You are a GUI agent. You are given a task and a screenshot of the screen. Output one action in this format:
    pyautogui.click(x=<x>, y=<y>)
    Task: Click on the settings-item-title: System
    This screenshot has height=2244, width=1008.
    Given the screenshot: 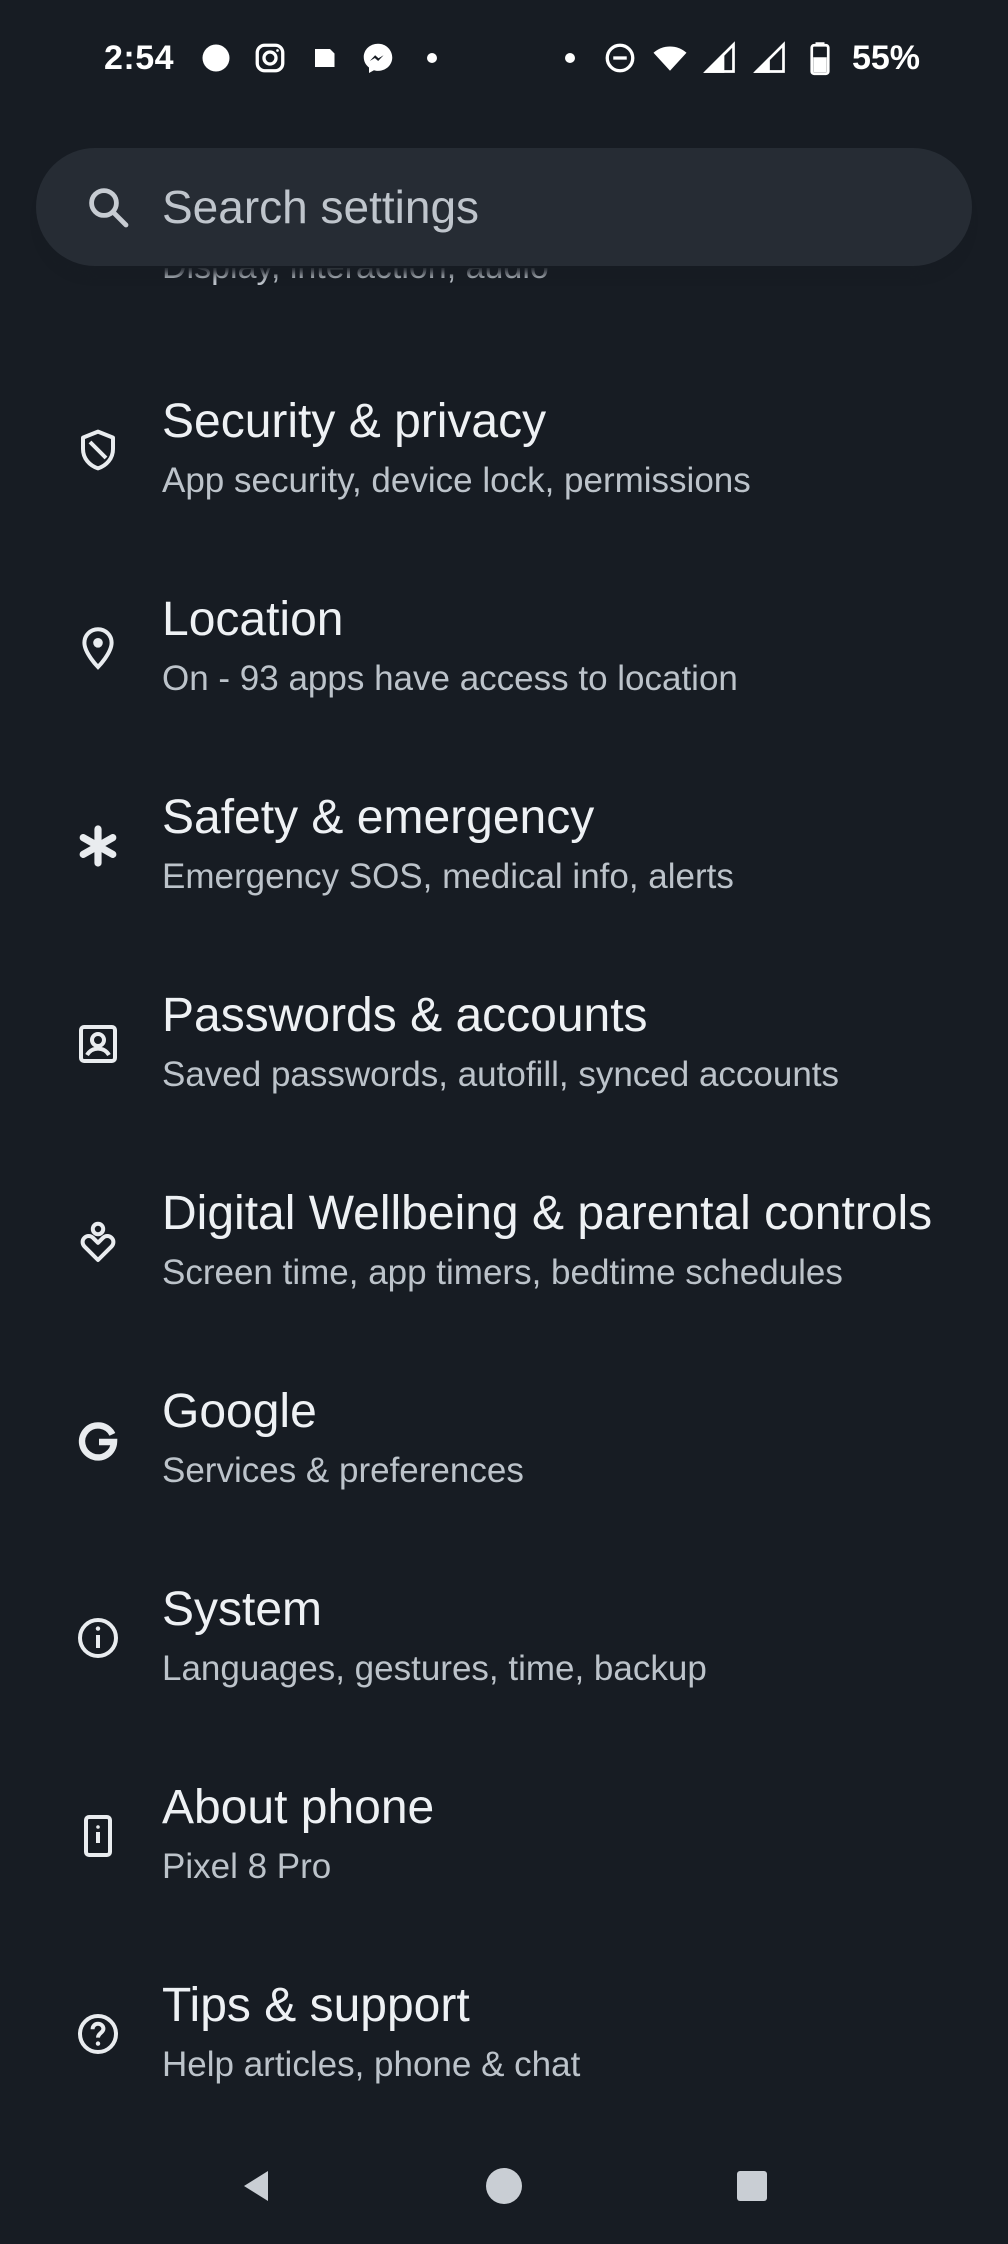 What is the action you would take?
    pyautogui.click(x=242, y=1609)
    